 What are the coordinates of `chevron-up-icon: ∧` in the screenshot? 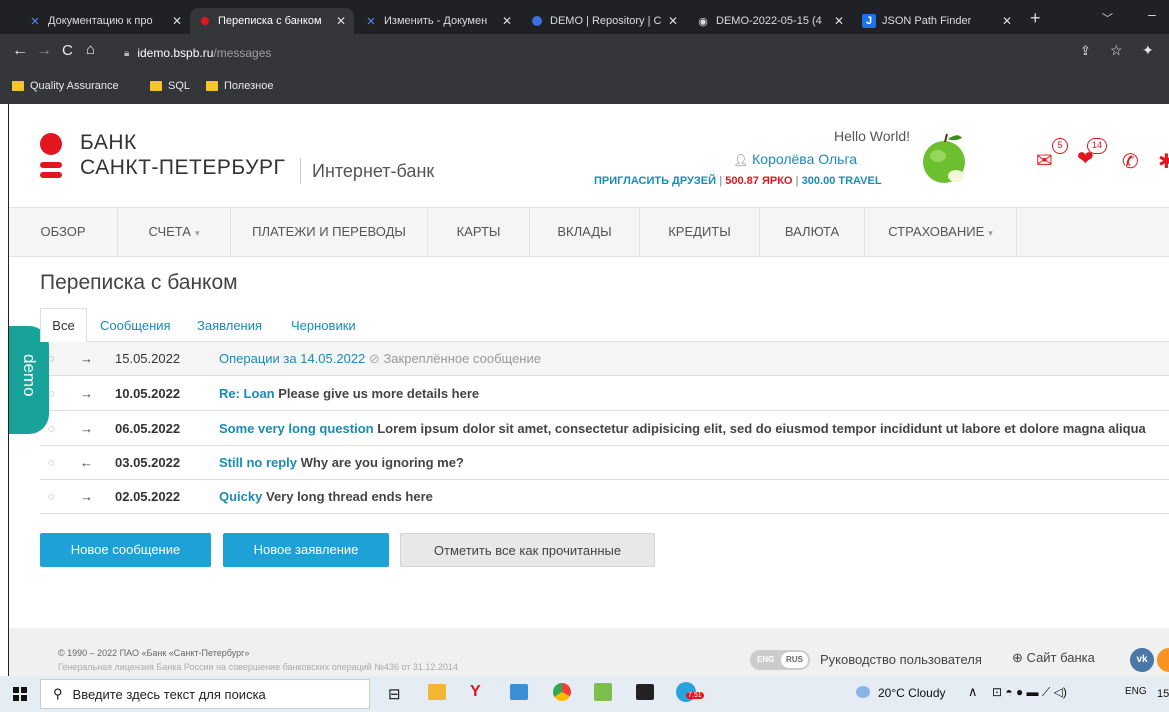 It's located at (973, 692).